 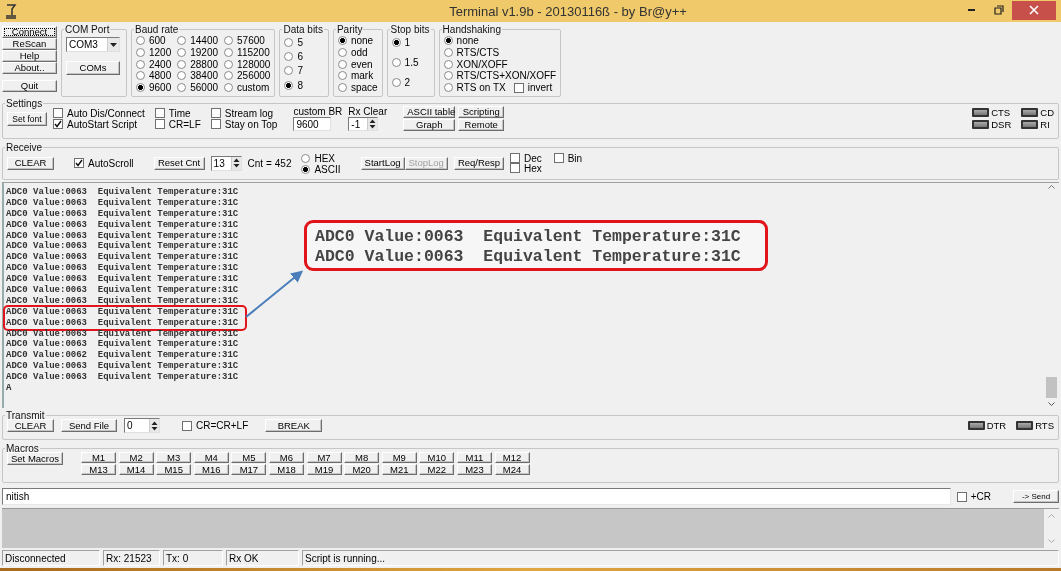 What do you see at coordinates (429, 125) in the screenshot?
I see `tool-button: Graph` at bounding box center [429, 125].